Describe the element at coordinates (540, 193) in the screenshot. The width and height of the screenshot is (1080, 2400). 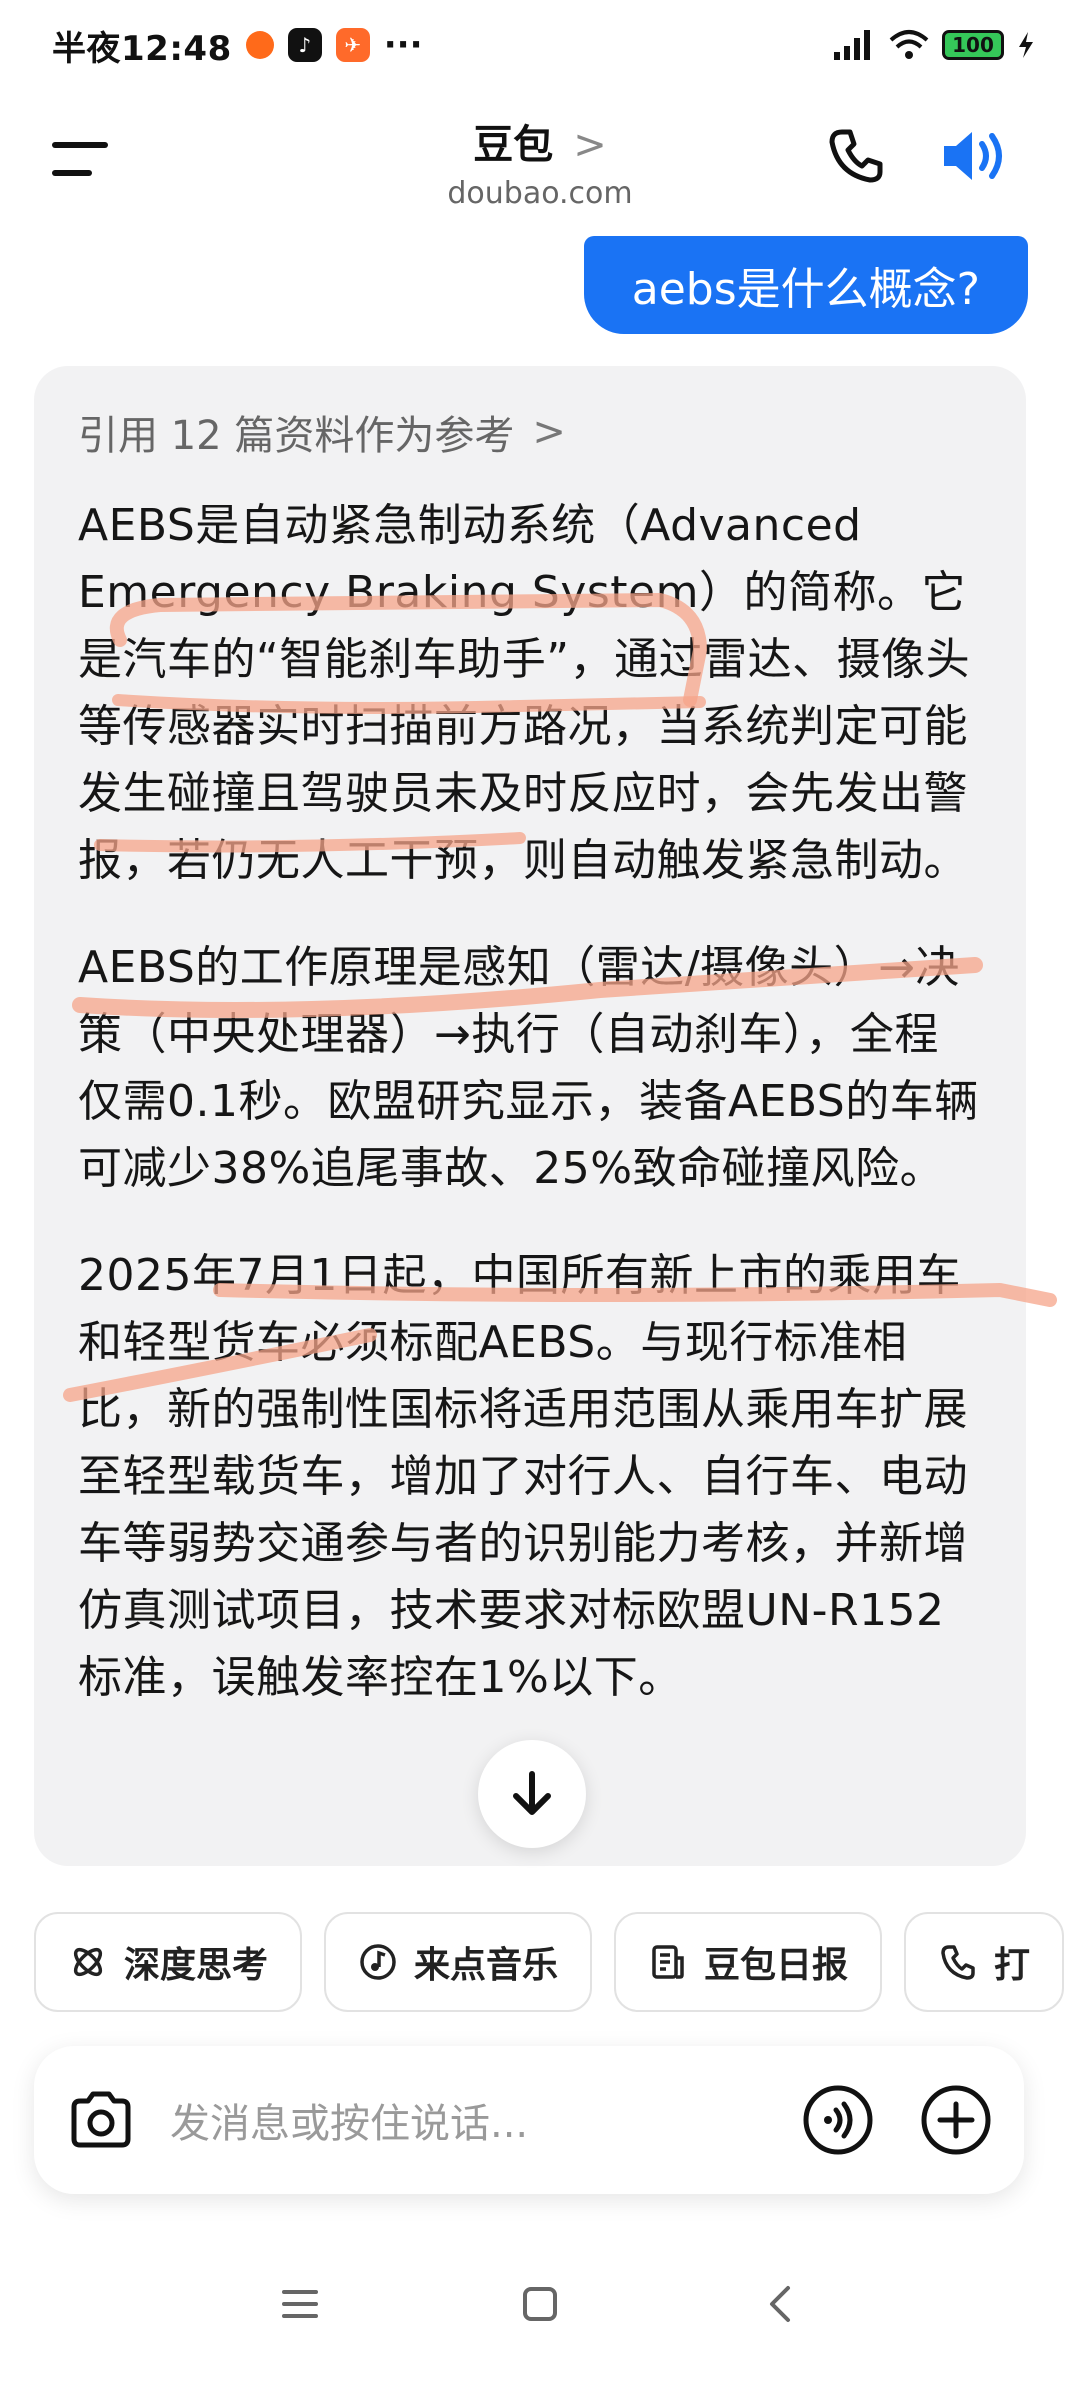
I see `header-subtitle: doubao.com` at that location.